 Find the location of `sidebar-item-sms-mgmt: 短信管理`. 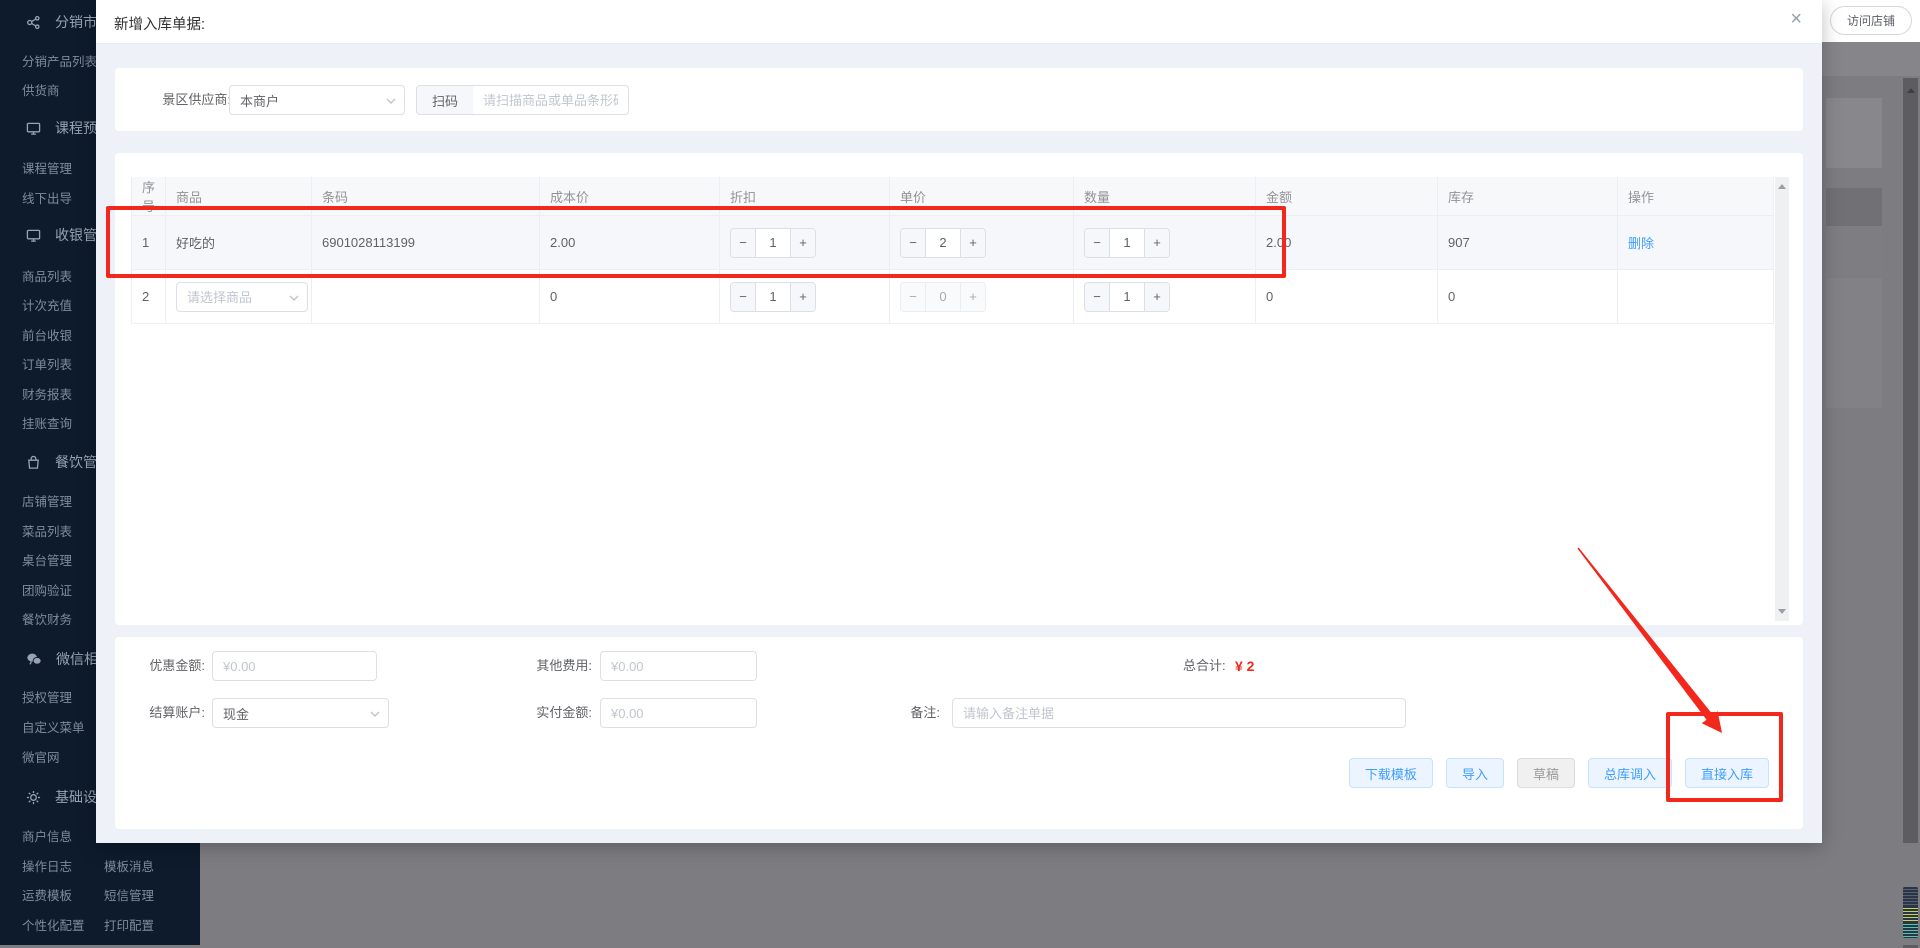

sidebar-item-sms-mgmt: 短信管理 is located at coordinates (129, 894).